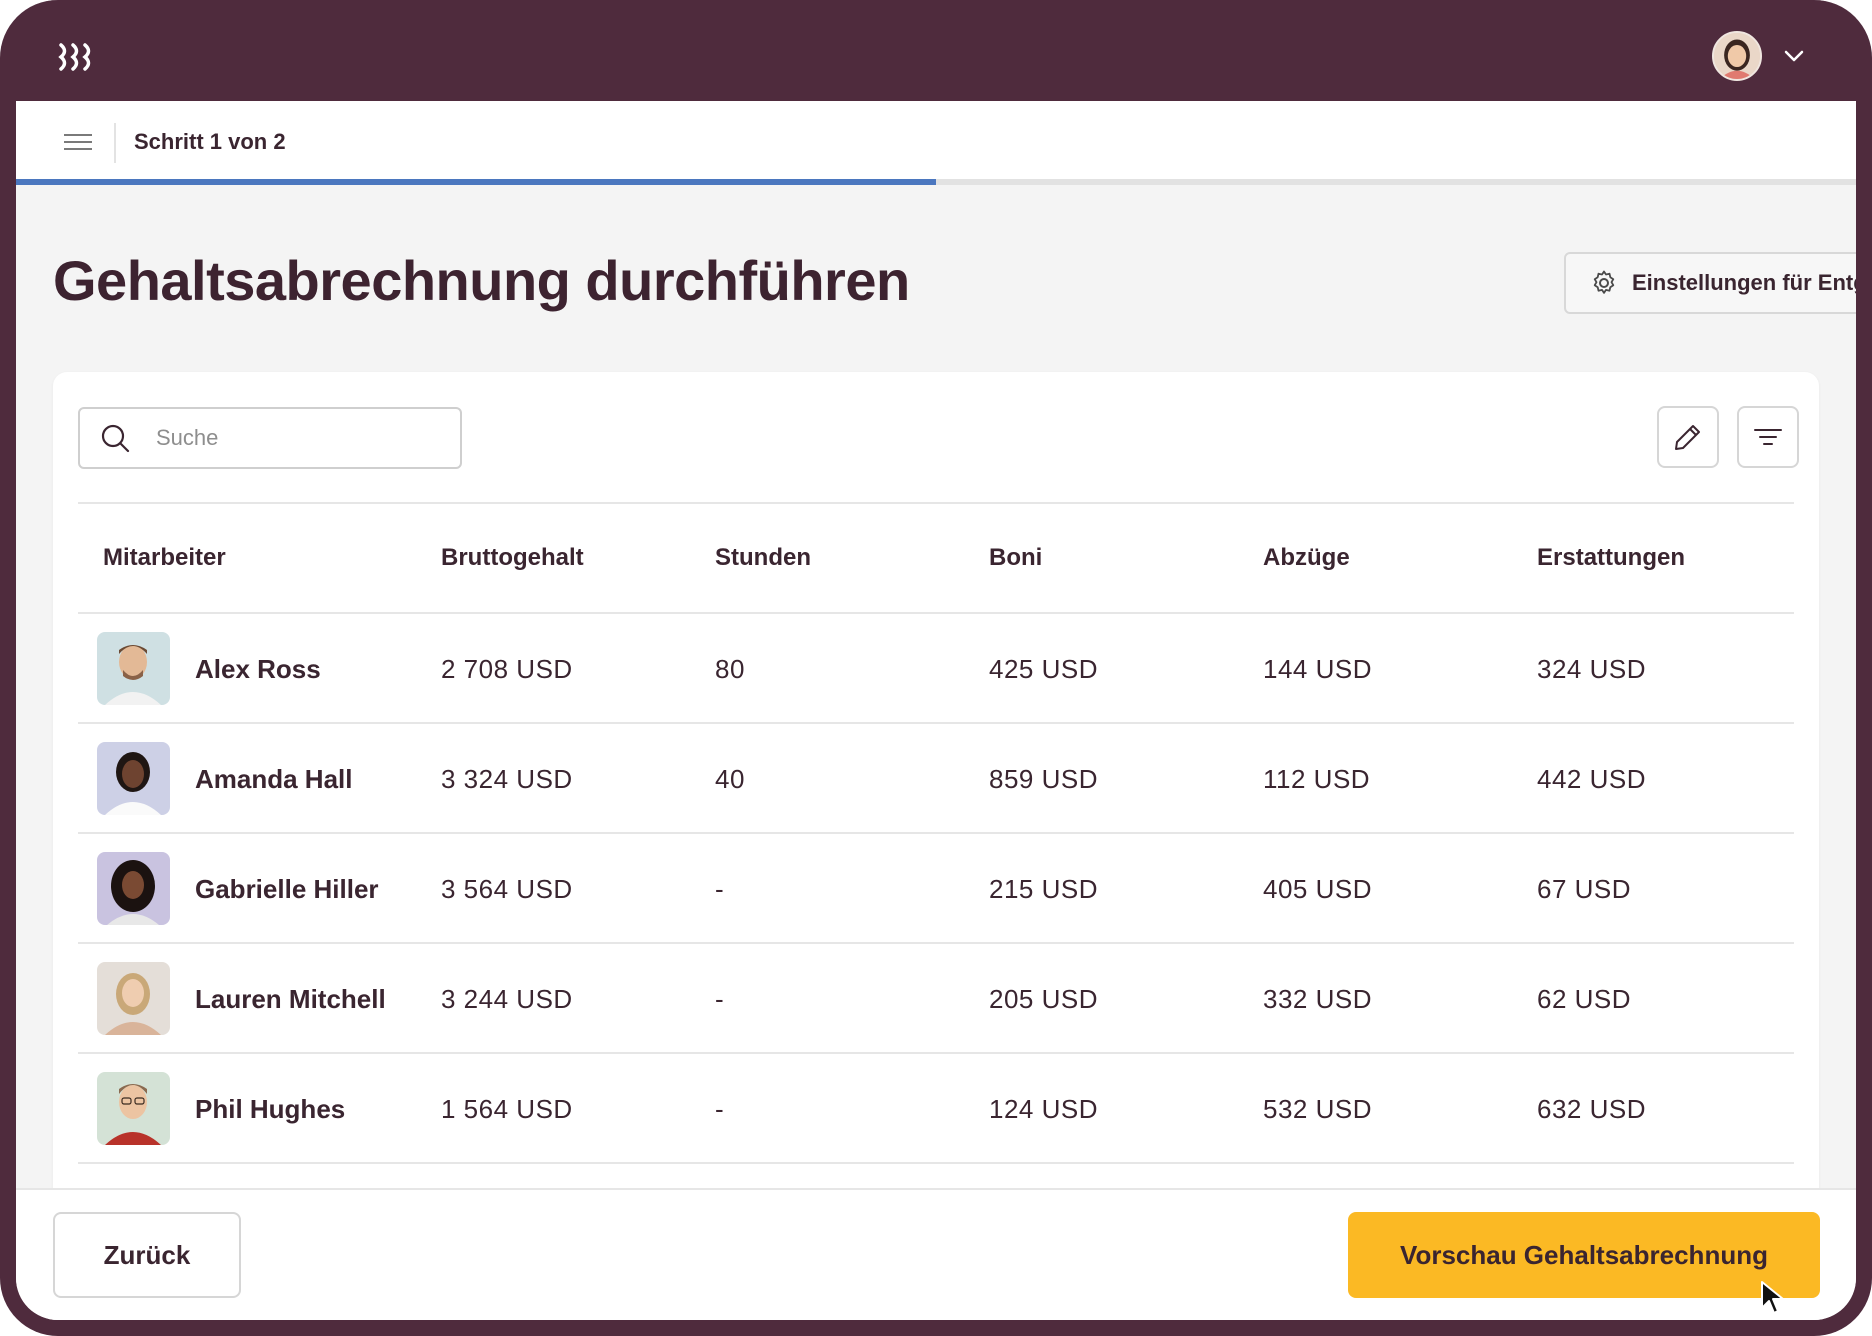  I want to click on column-header-hours: Stunden, so click(763, 558).